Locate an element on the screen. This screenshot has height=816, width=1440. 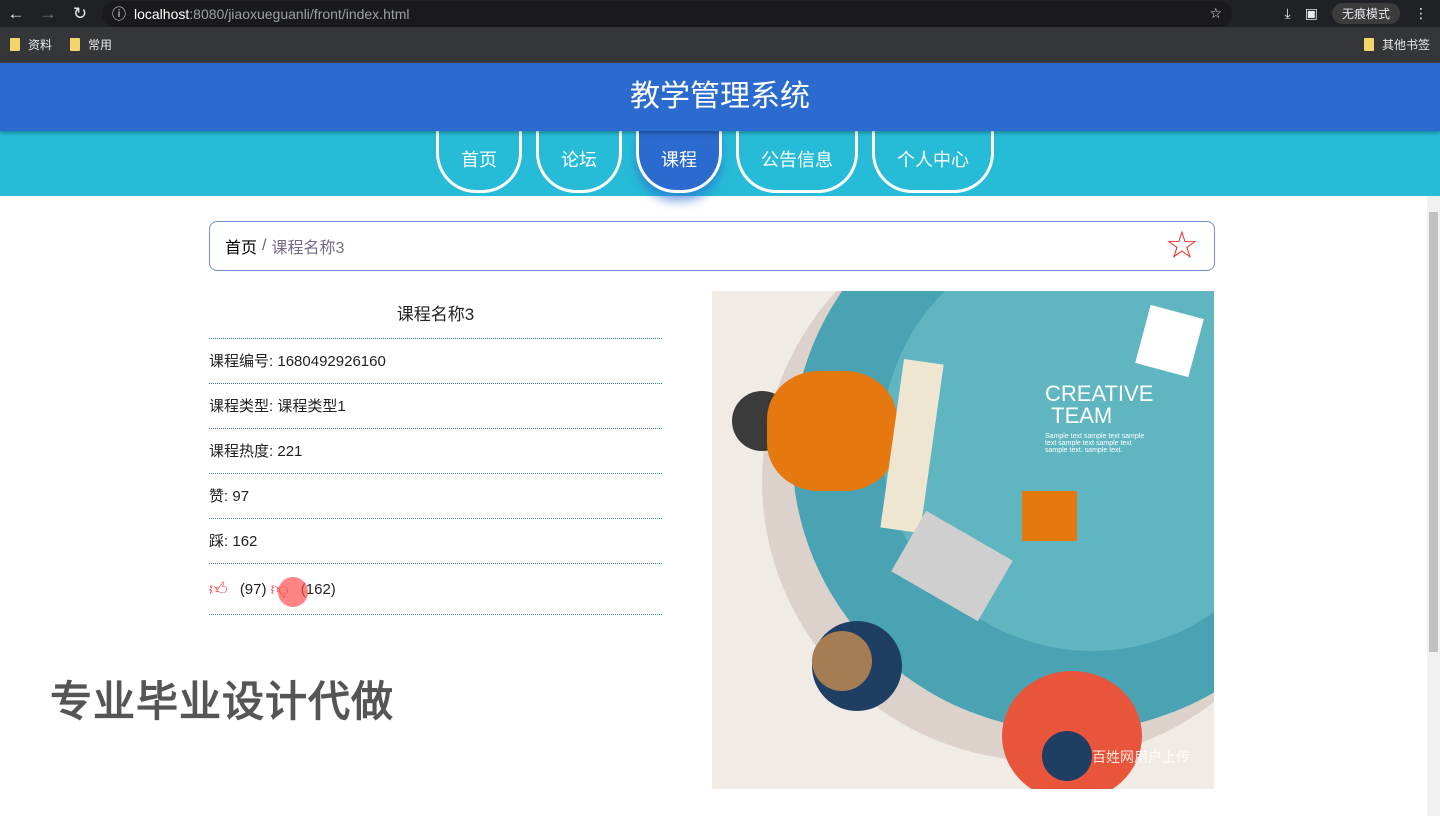
tab-profile: 个人中心 is located at coordinates (933, 162).